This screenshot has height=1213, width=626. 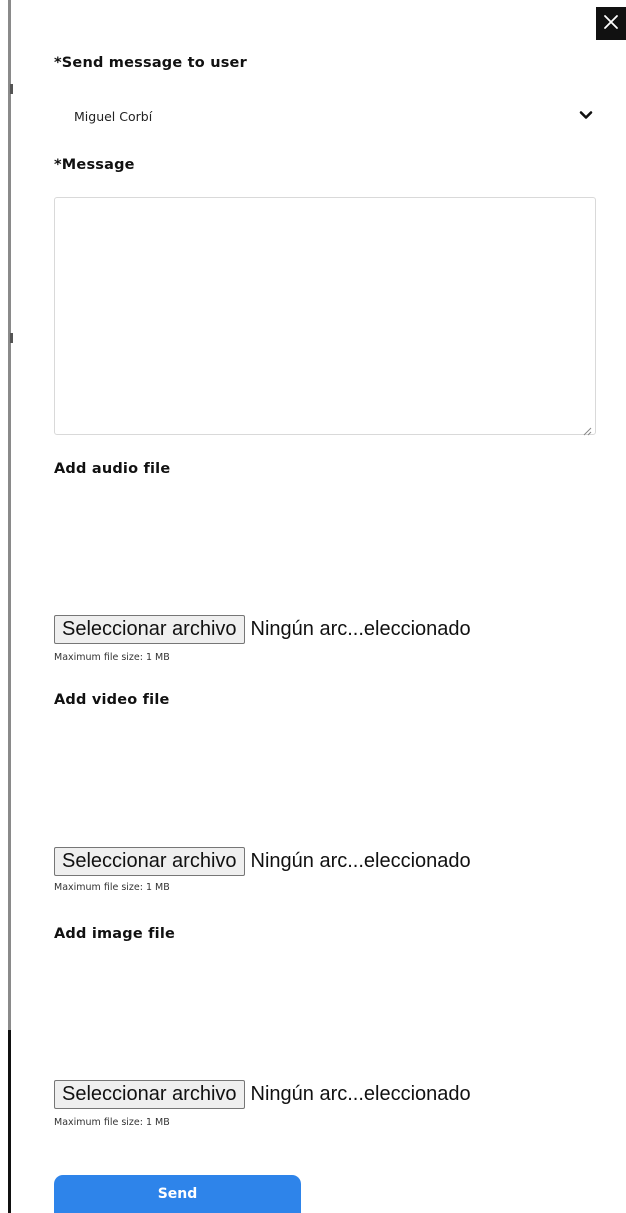 I want to click on video-size-hint: Maximum file size: 1 MB, so click(x=112, y=887).